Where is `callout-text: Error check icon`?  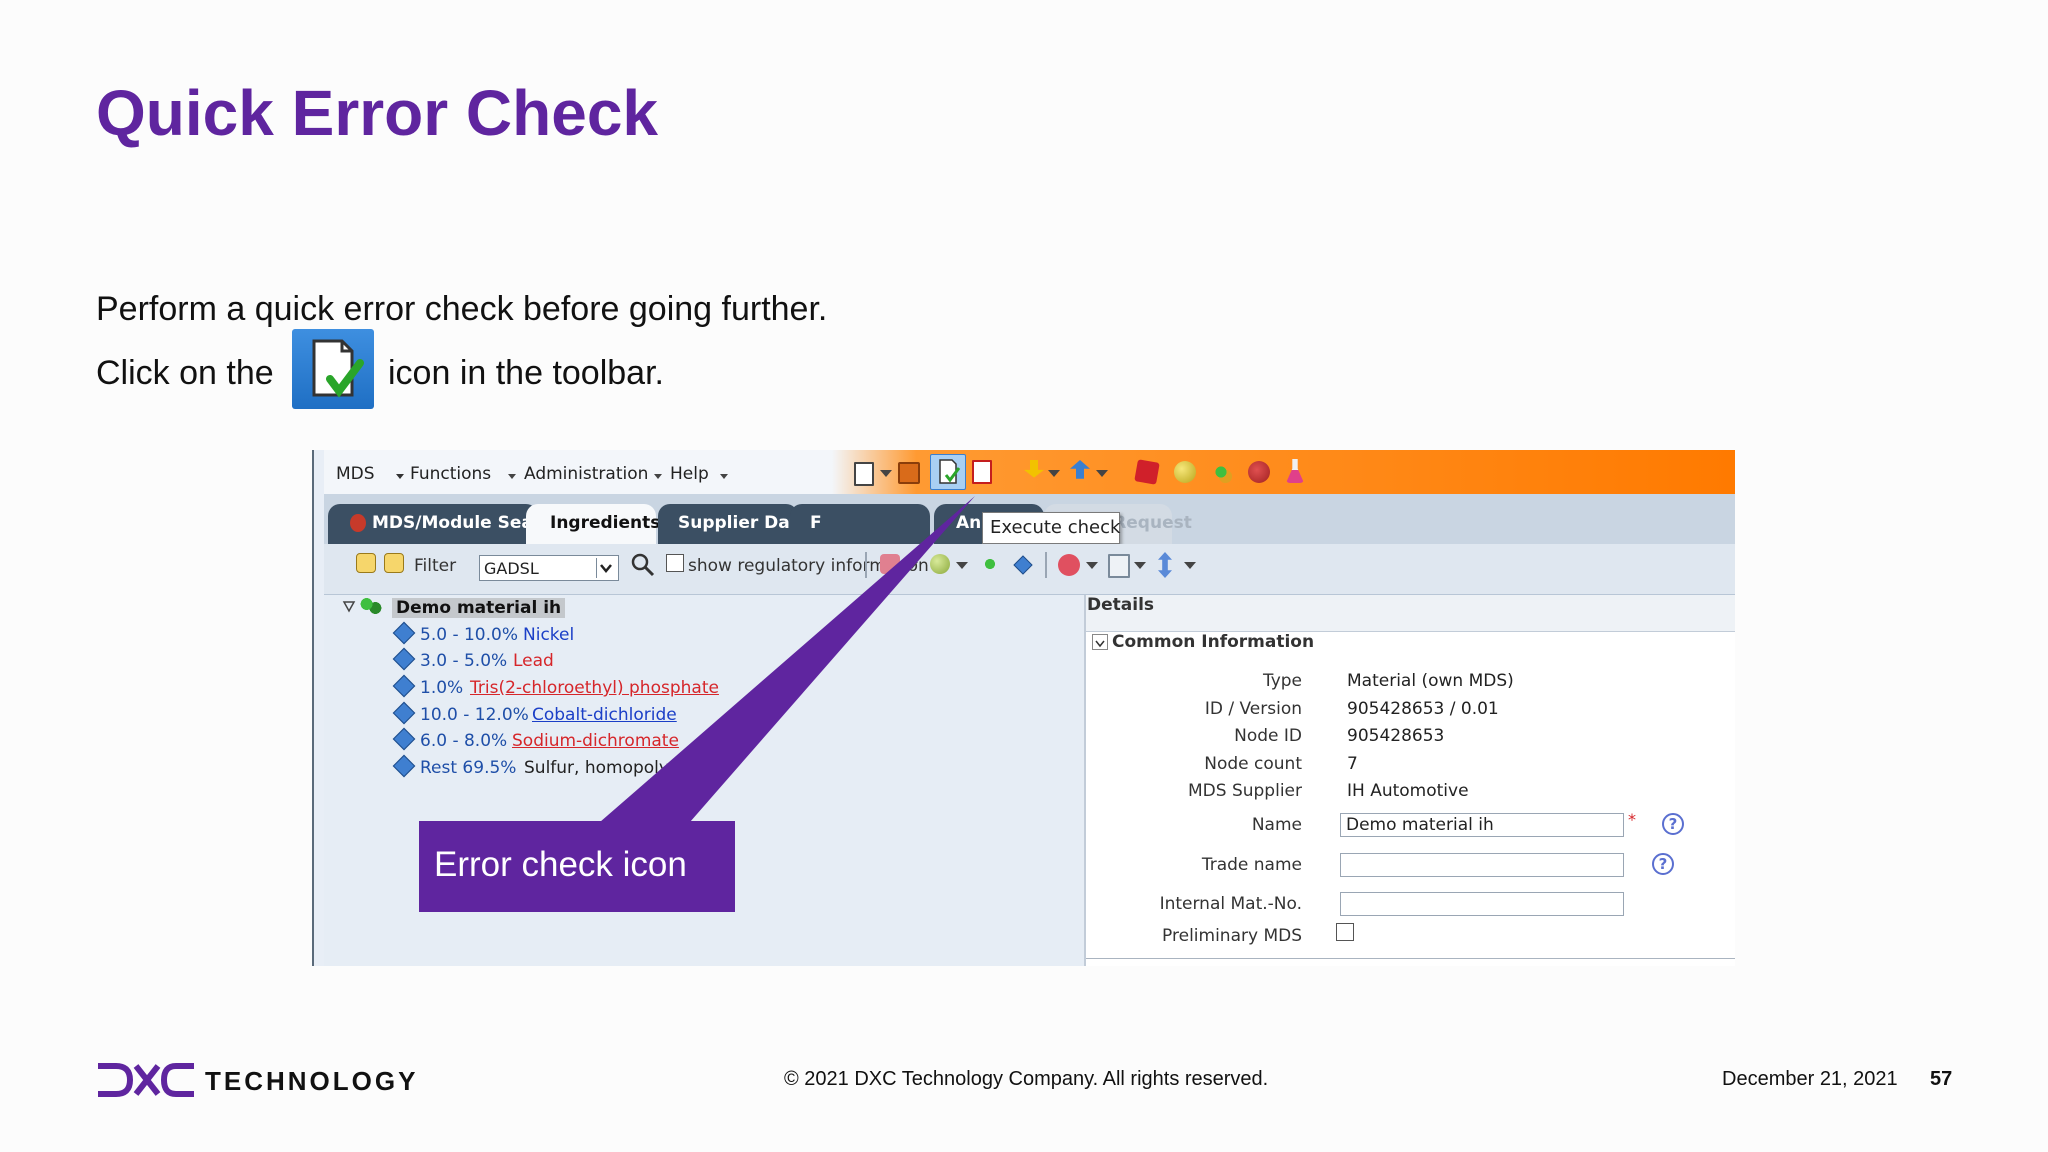
callout-text: Error check icon is located at coordinates (560, 864).